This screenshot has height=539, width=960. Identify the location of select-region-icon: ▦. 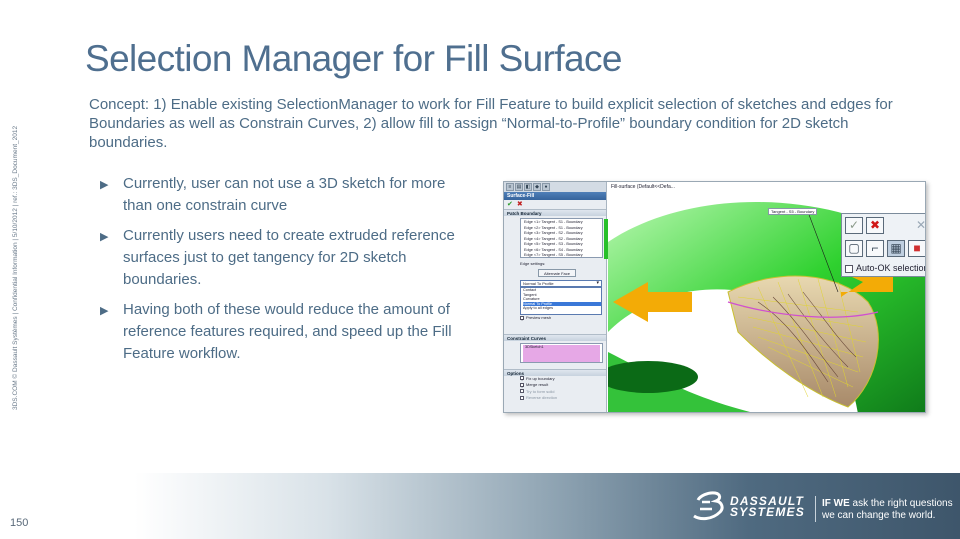
(896, 248).